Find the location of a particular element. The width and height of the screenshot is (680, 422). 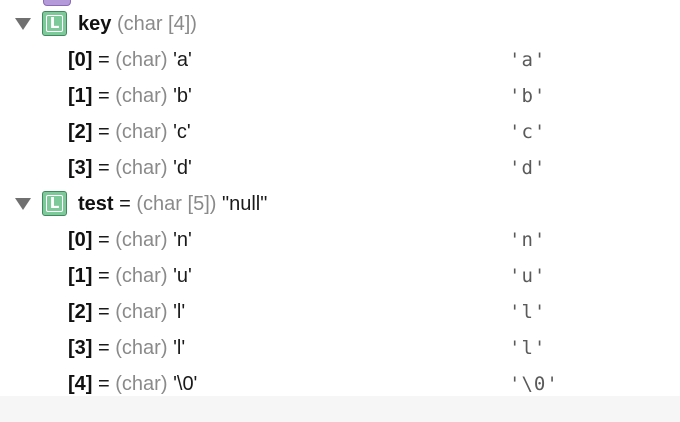

summary-value: 'u' is located at coordinates (528, 276).